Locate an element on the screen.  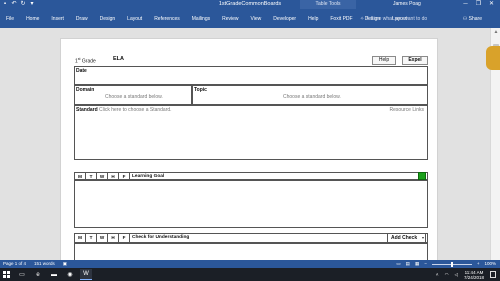
learning-goal-label: Learning Goal is located at coordinates (148, 176).